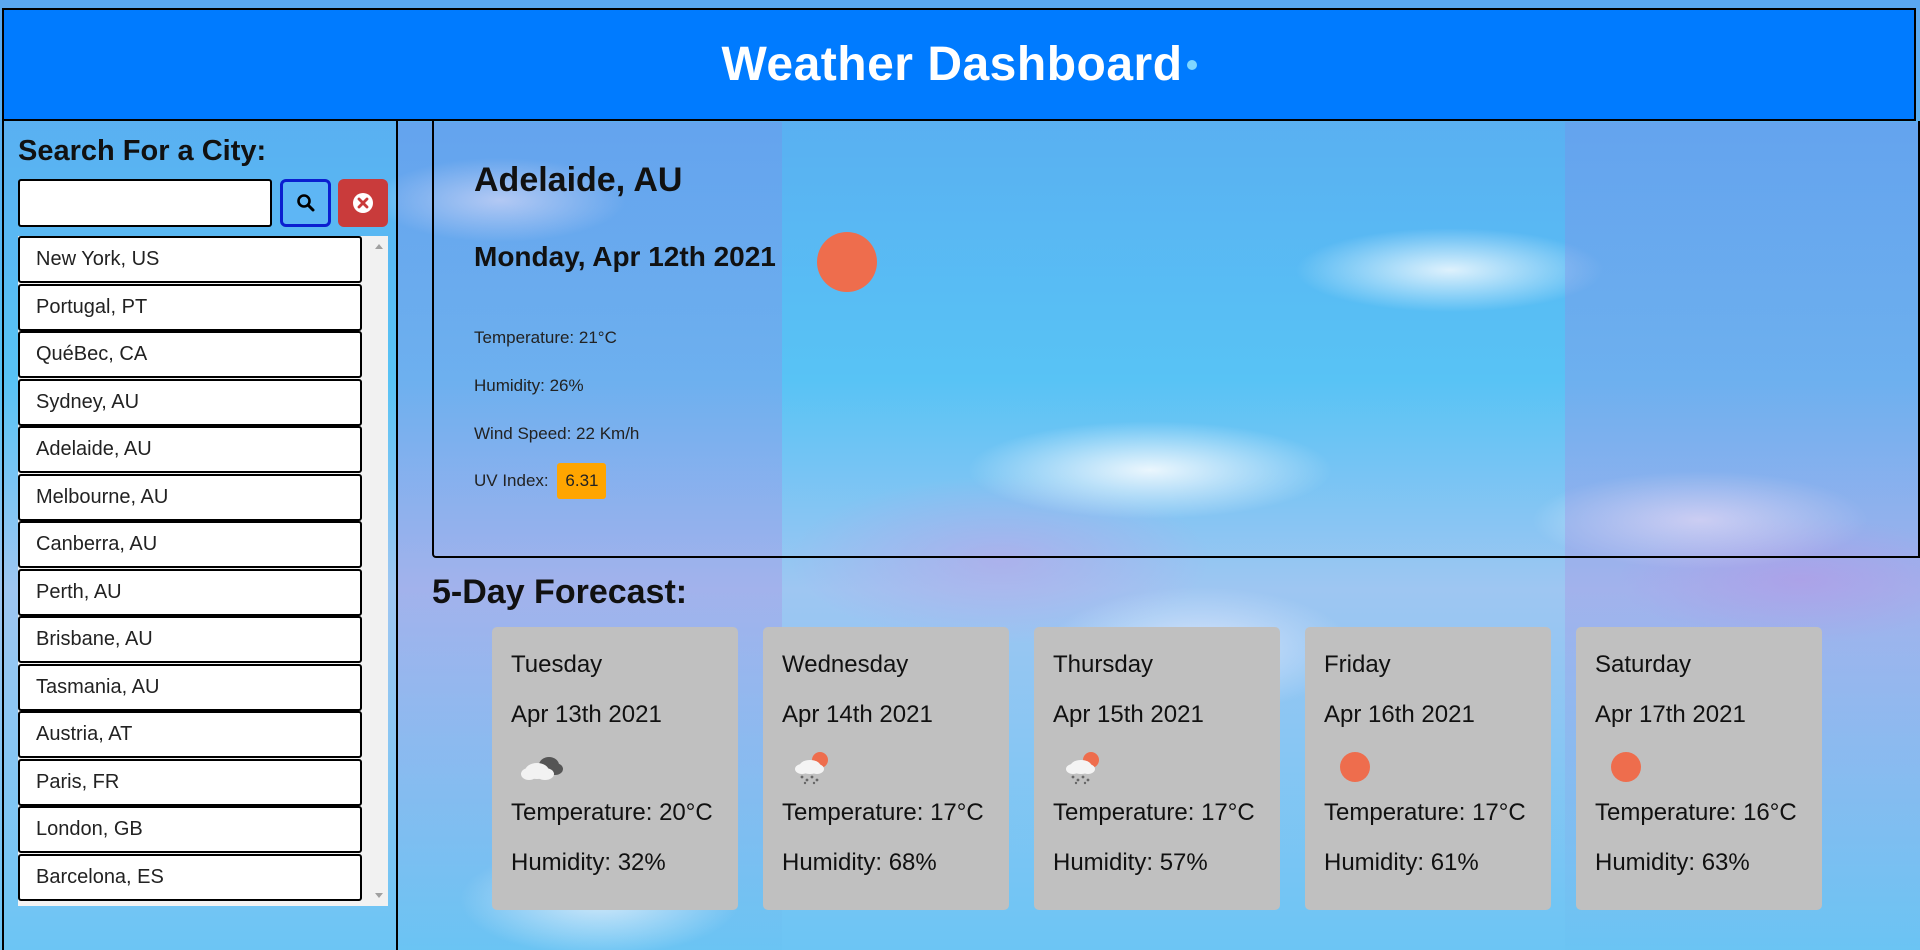  Describe the element at coordinates (190, 497) in the screenshot. I see `city-history-item: Melbourne, AU` at that location.